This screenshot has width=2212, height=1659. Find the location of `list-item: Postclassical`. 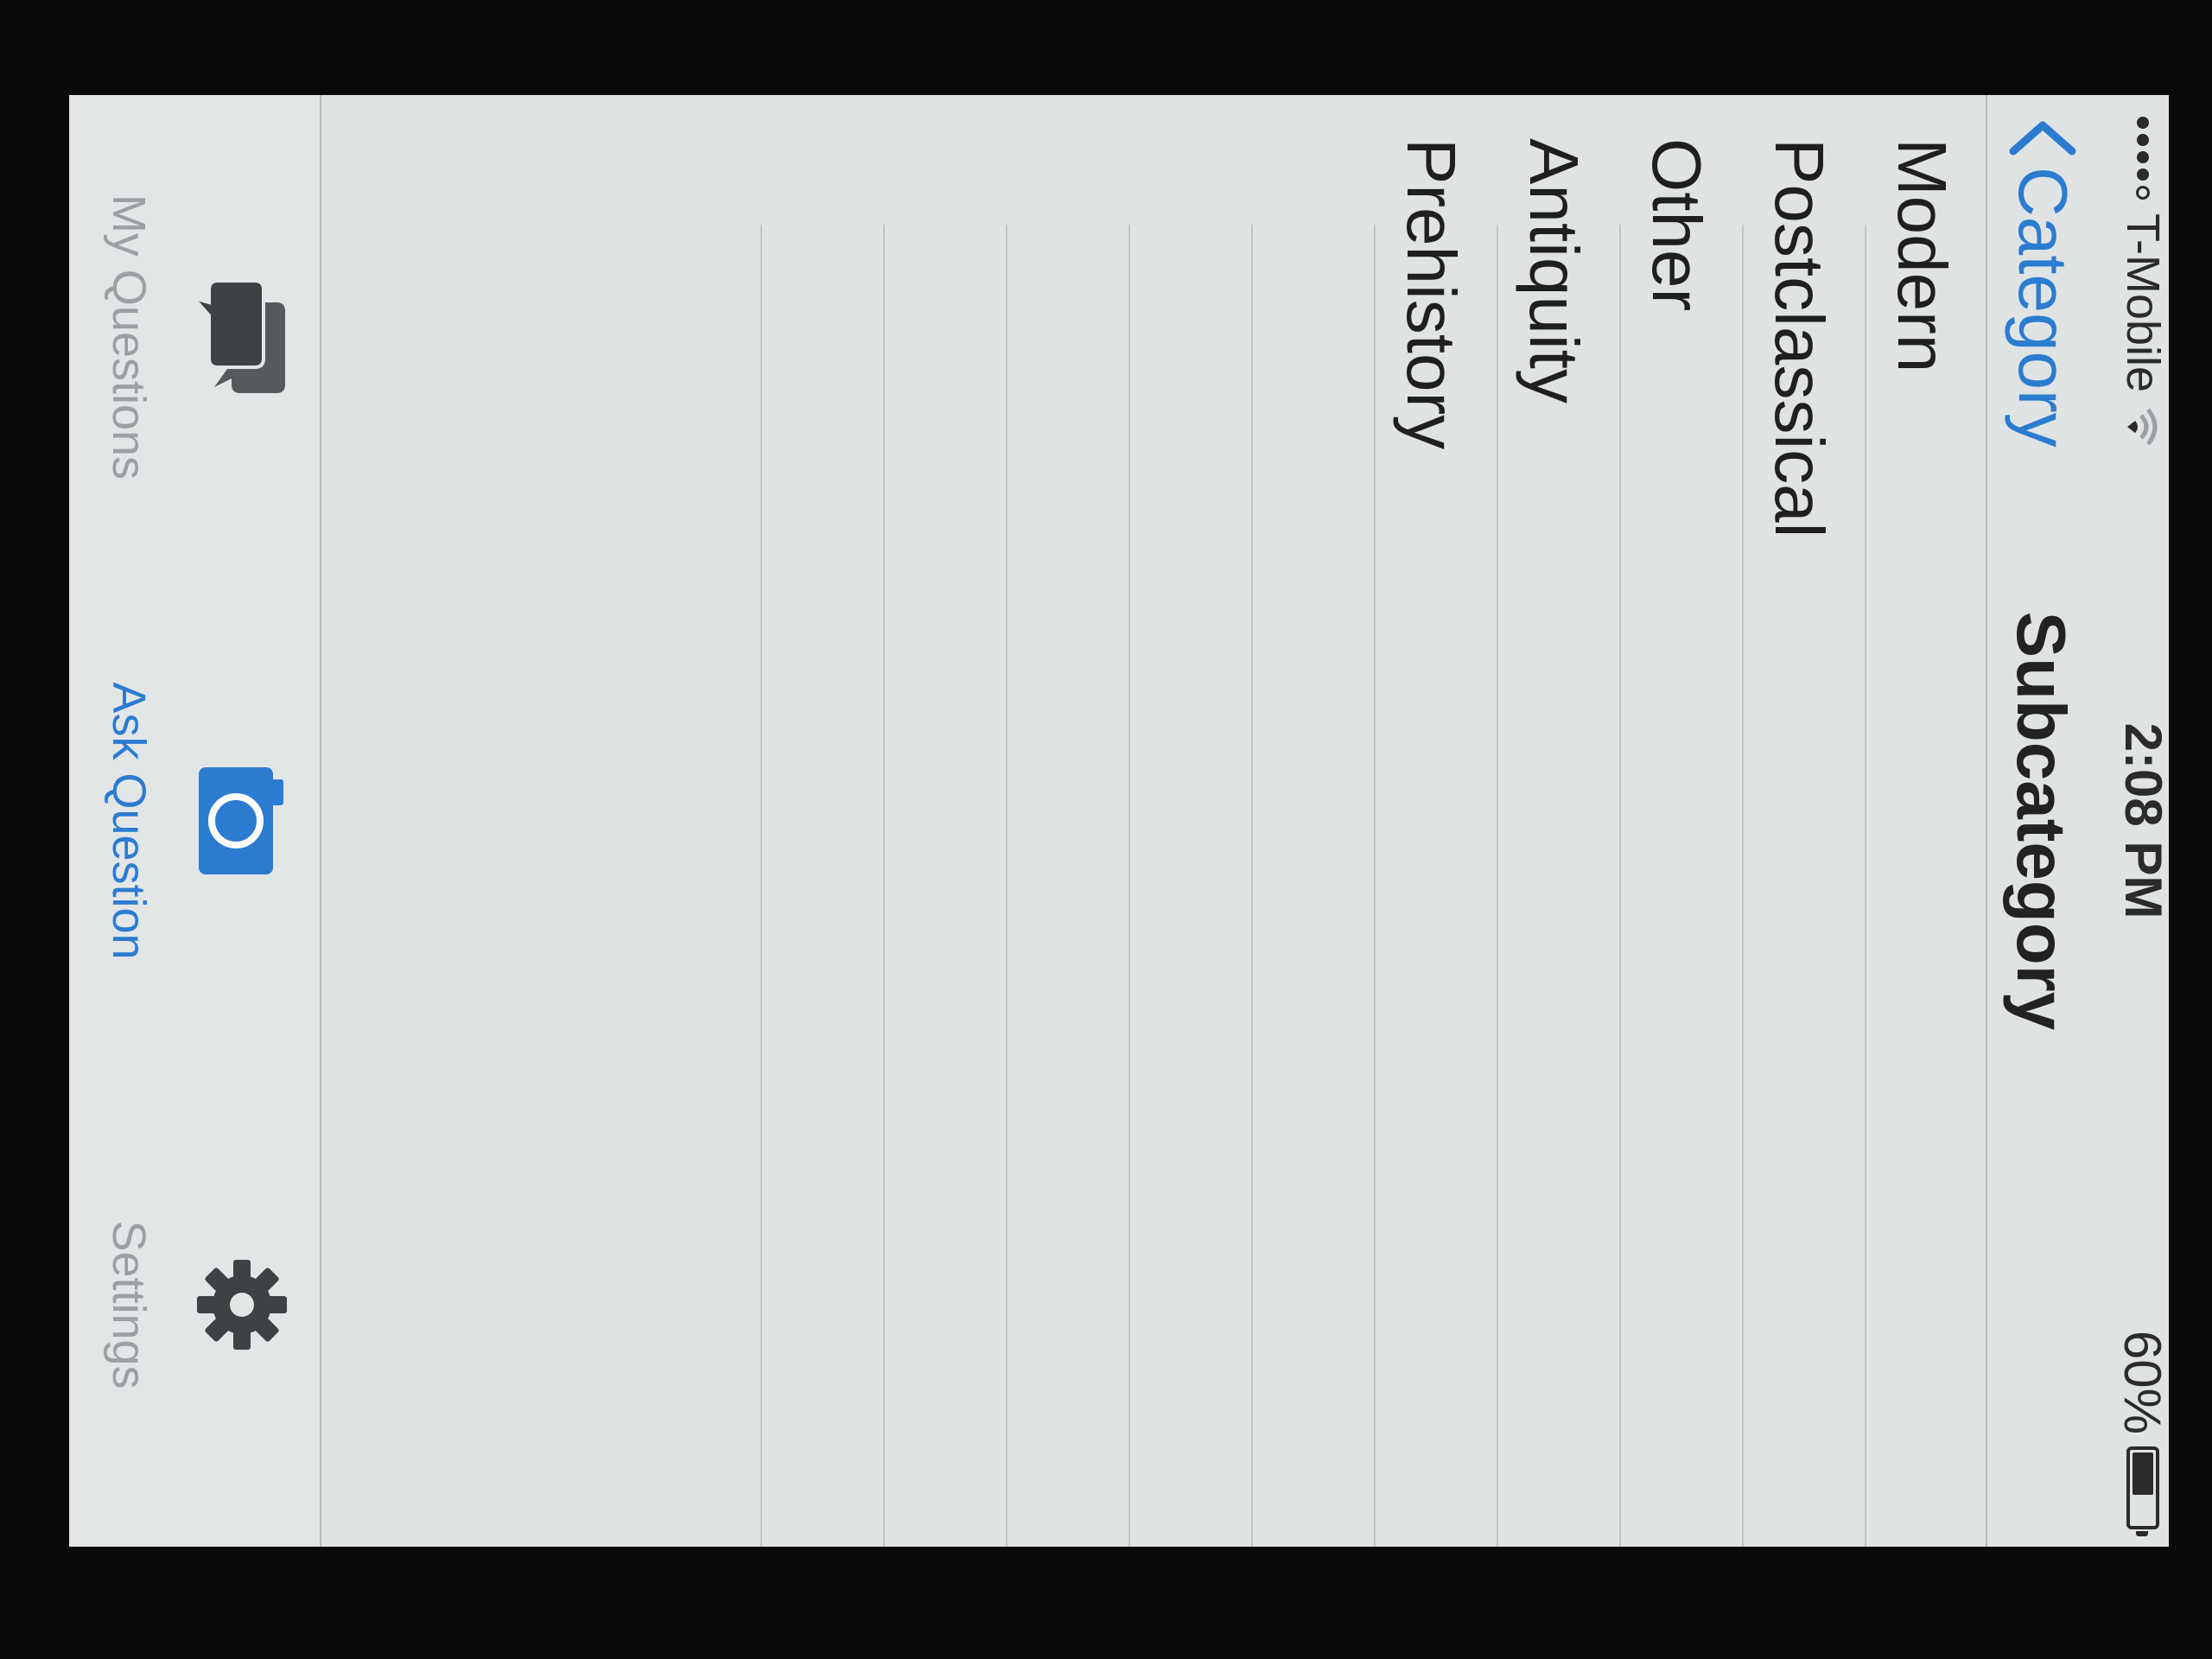

list-item: Postclassical is located at coordinates (1803, 842).